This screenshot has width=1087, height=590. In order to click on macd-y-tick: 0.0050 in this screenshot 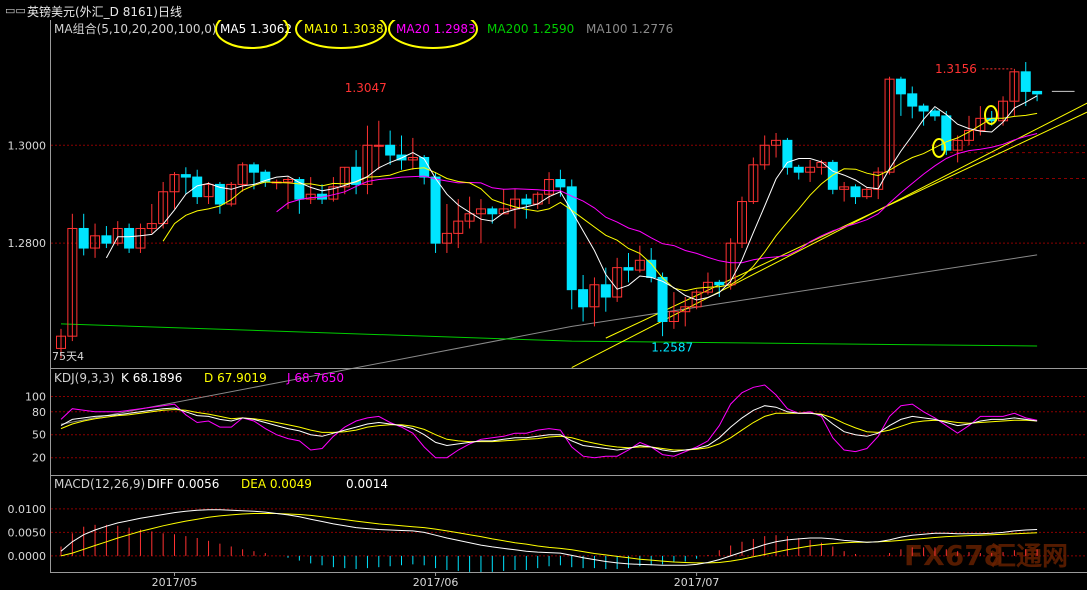, I will do `click(27, 532)`.